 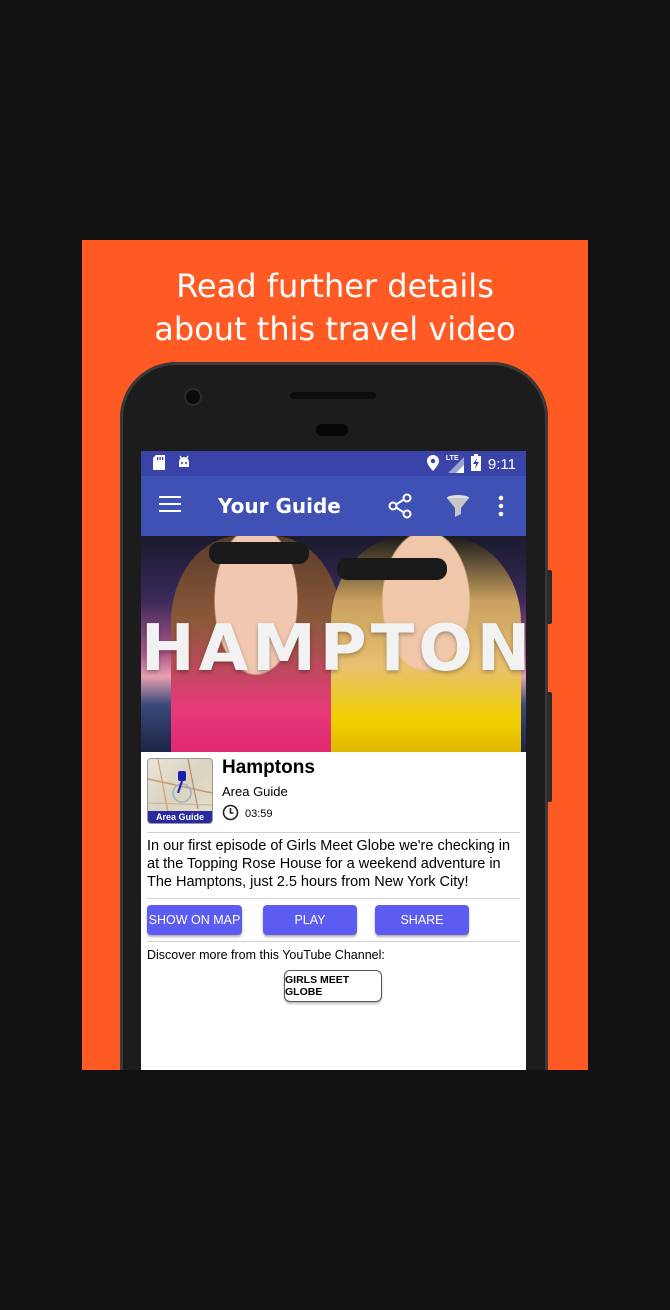 I want to click on promo-headline-line2: about this travel video, so click(x=335, y=329).